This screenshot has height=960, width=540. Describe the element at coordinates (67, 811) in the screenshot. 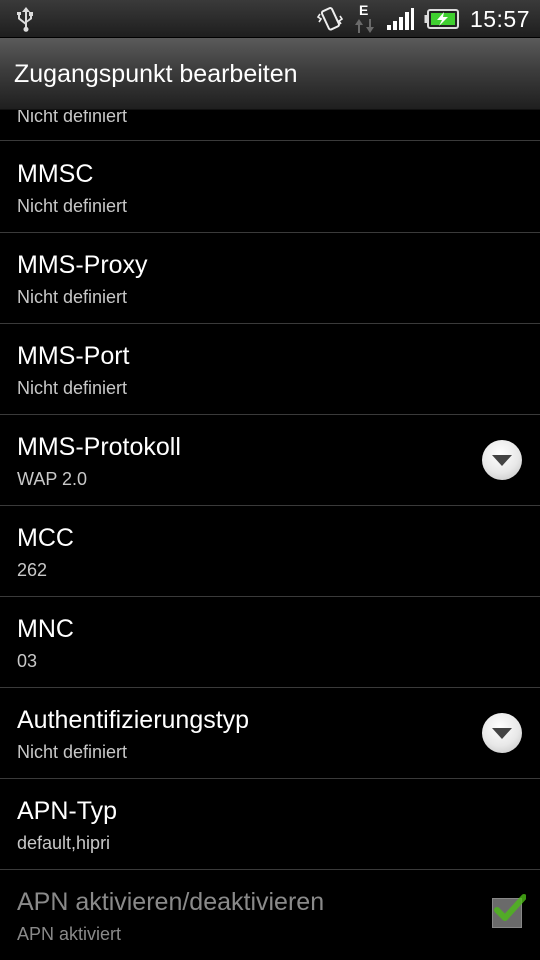

I see `list-item-label: APN-Typ` at that location.